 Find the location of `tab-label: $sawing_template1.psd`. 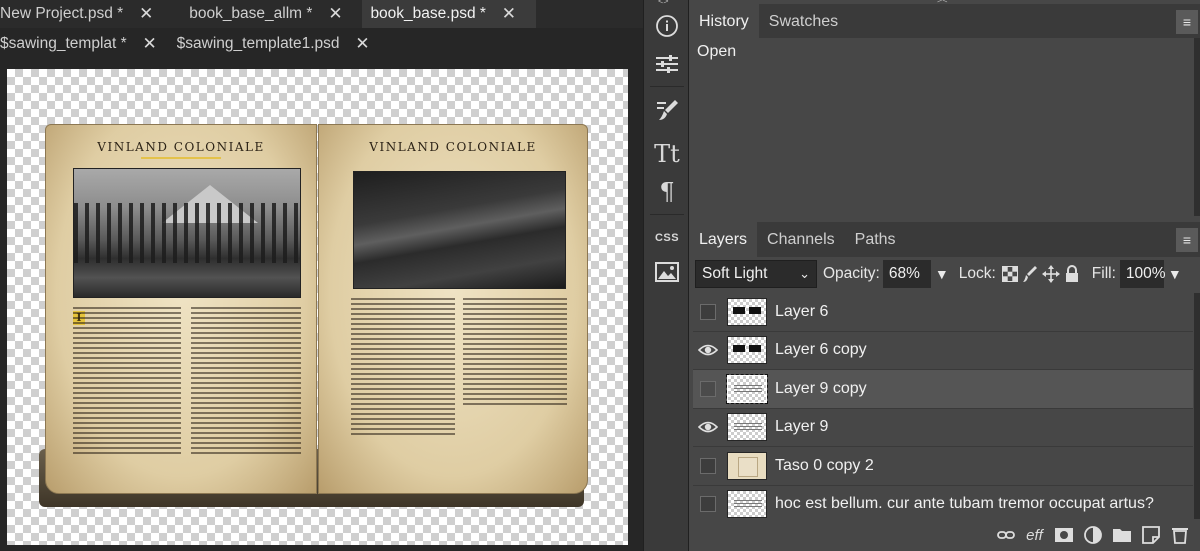

tab-label: $sawing_template1.psd is located at coordinates (258, 43).